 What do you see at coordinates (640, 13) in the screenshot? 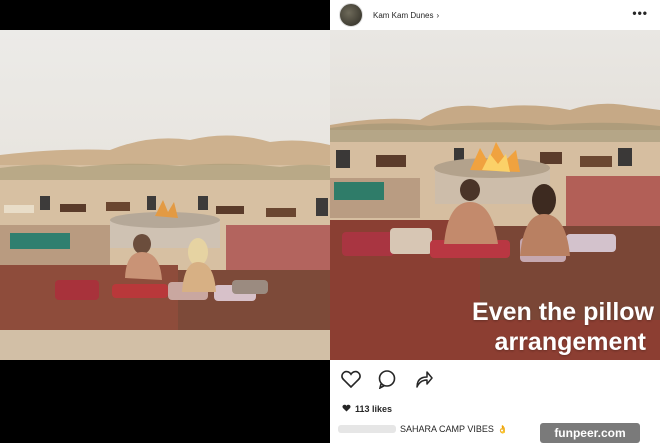
I see `more-options-icon: •••` at bounding box center [640, 13].